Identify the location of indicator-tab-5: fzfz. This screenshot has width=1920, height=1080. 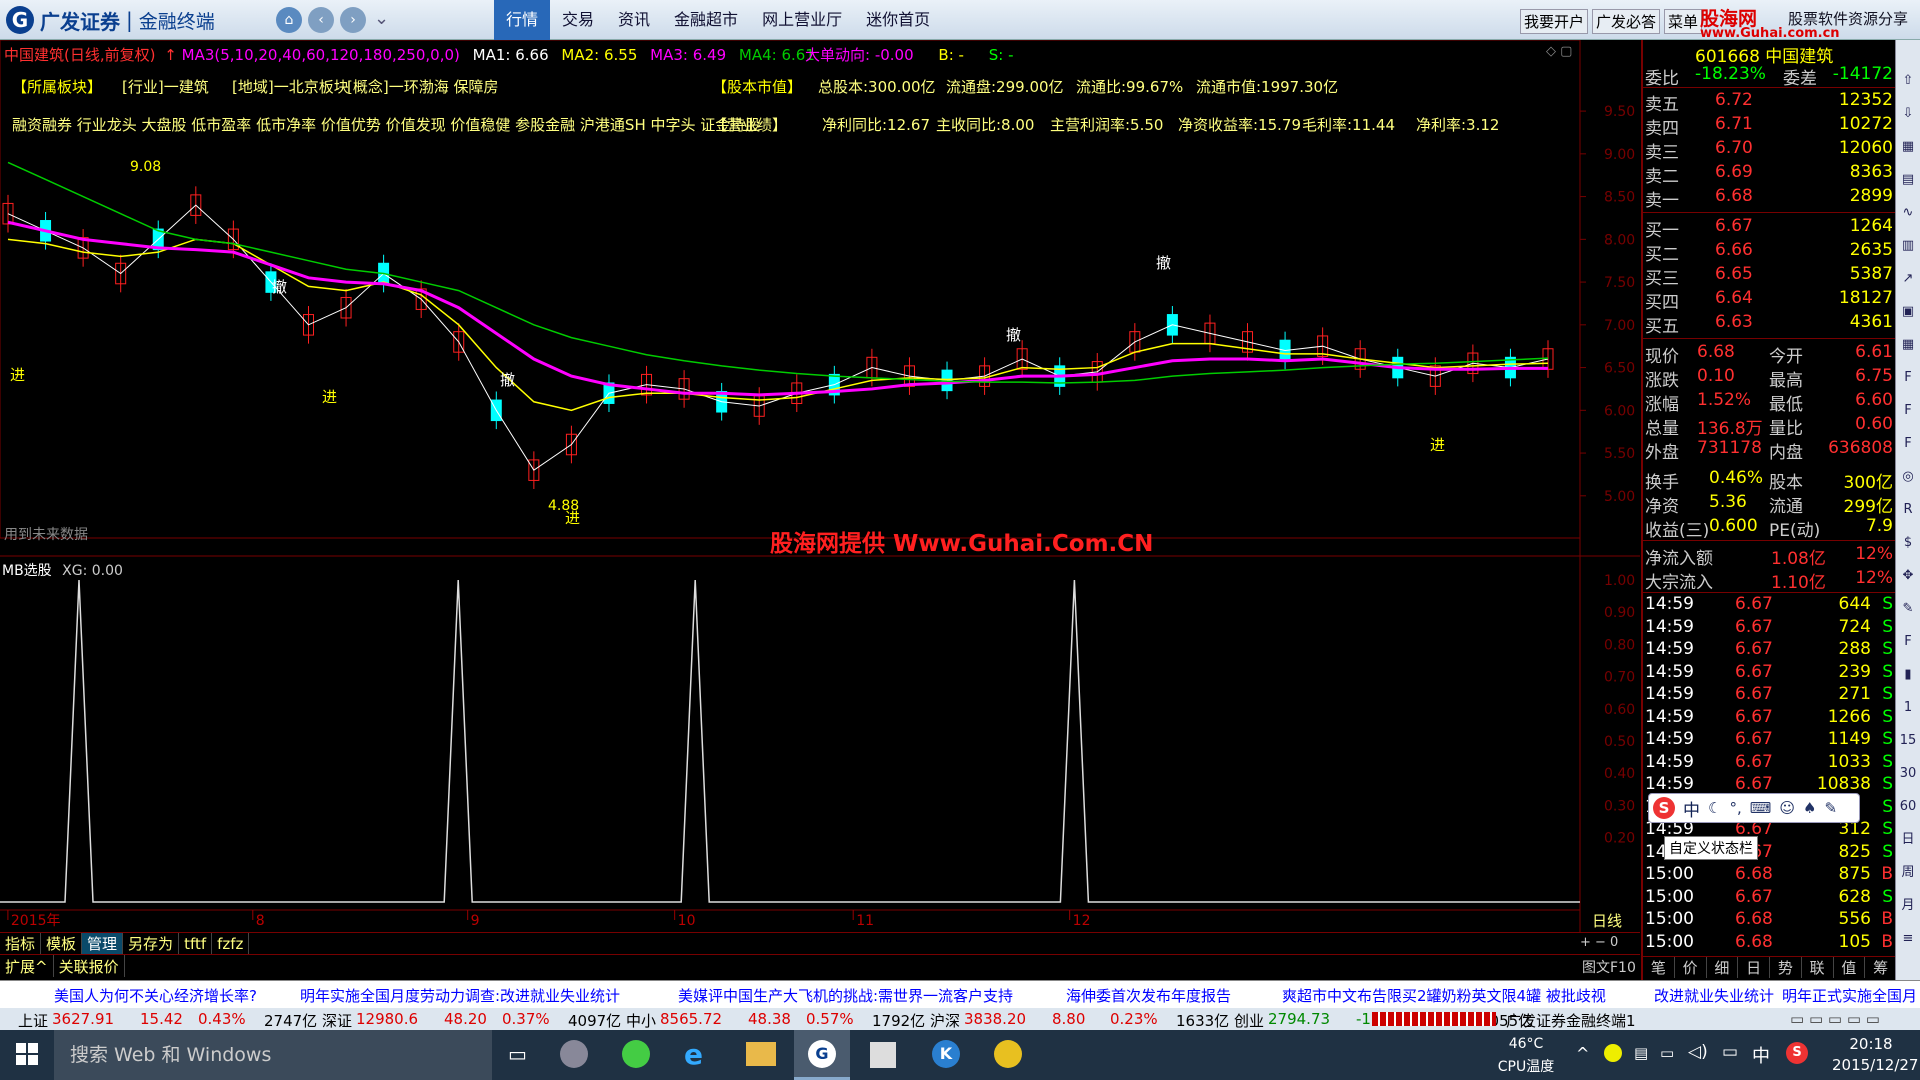
(231, 944).